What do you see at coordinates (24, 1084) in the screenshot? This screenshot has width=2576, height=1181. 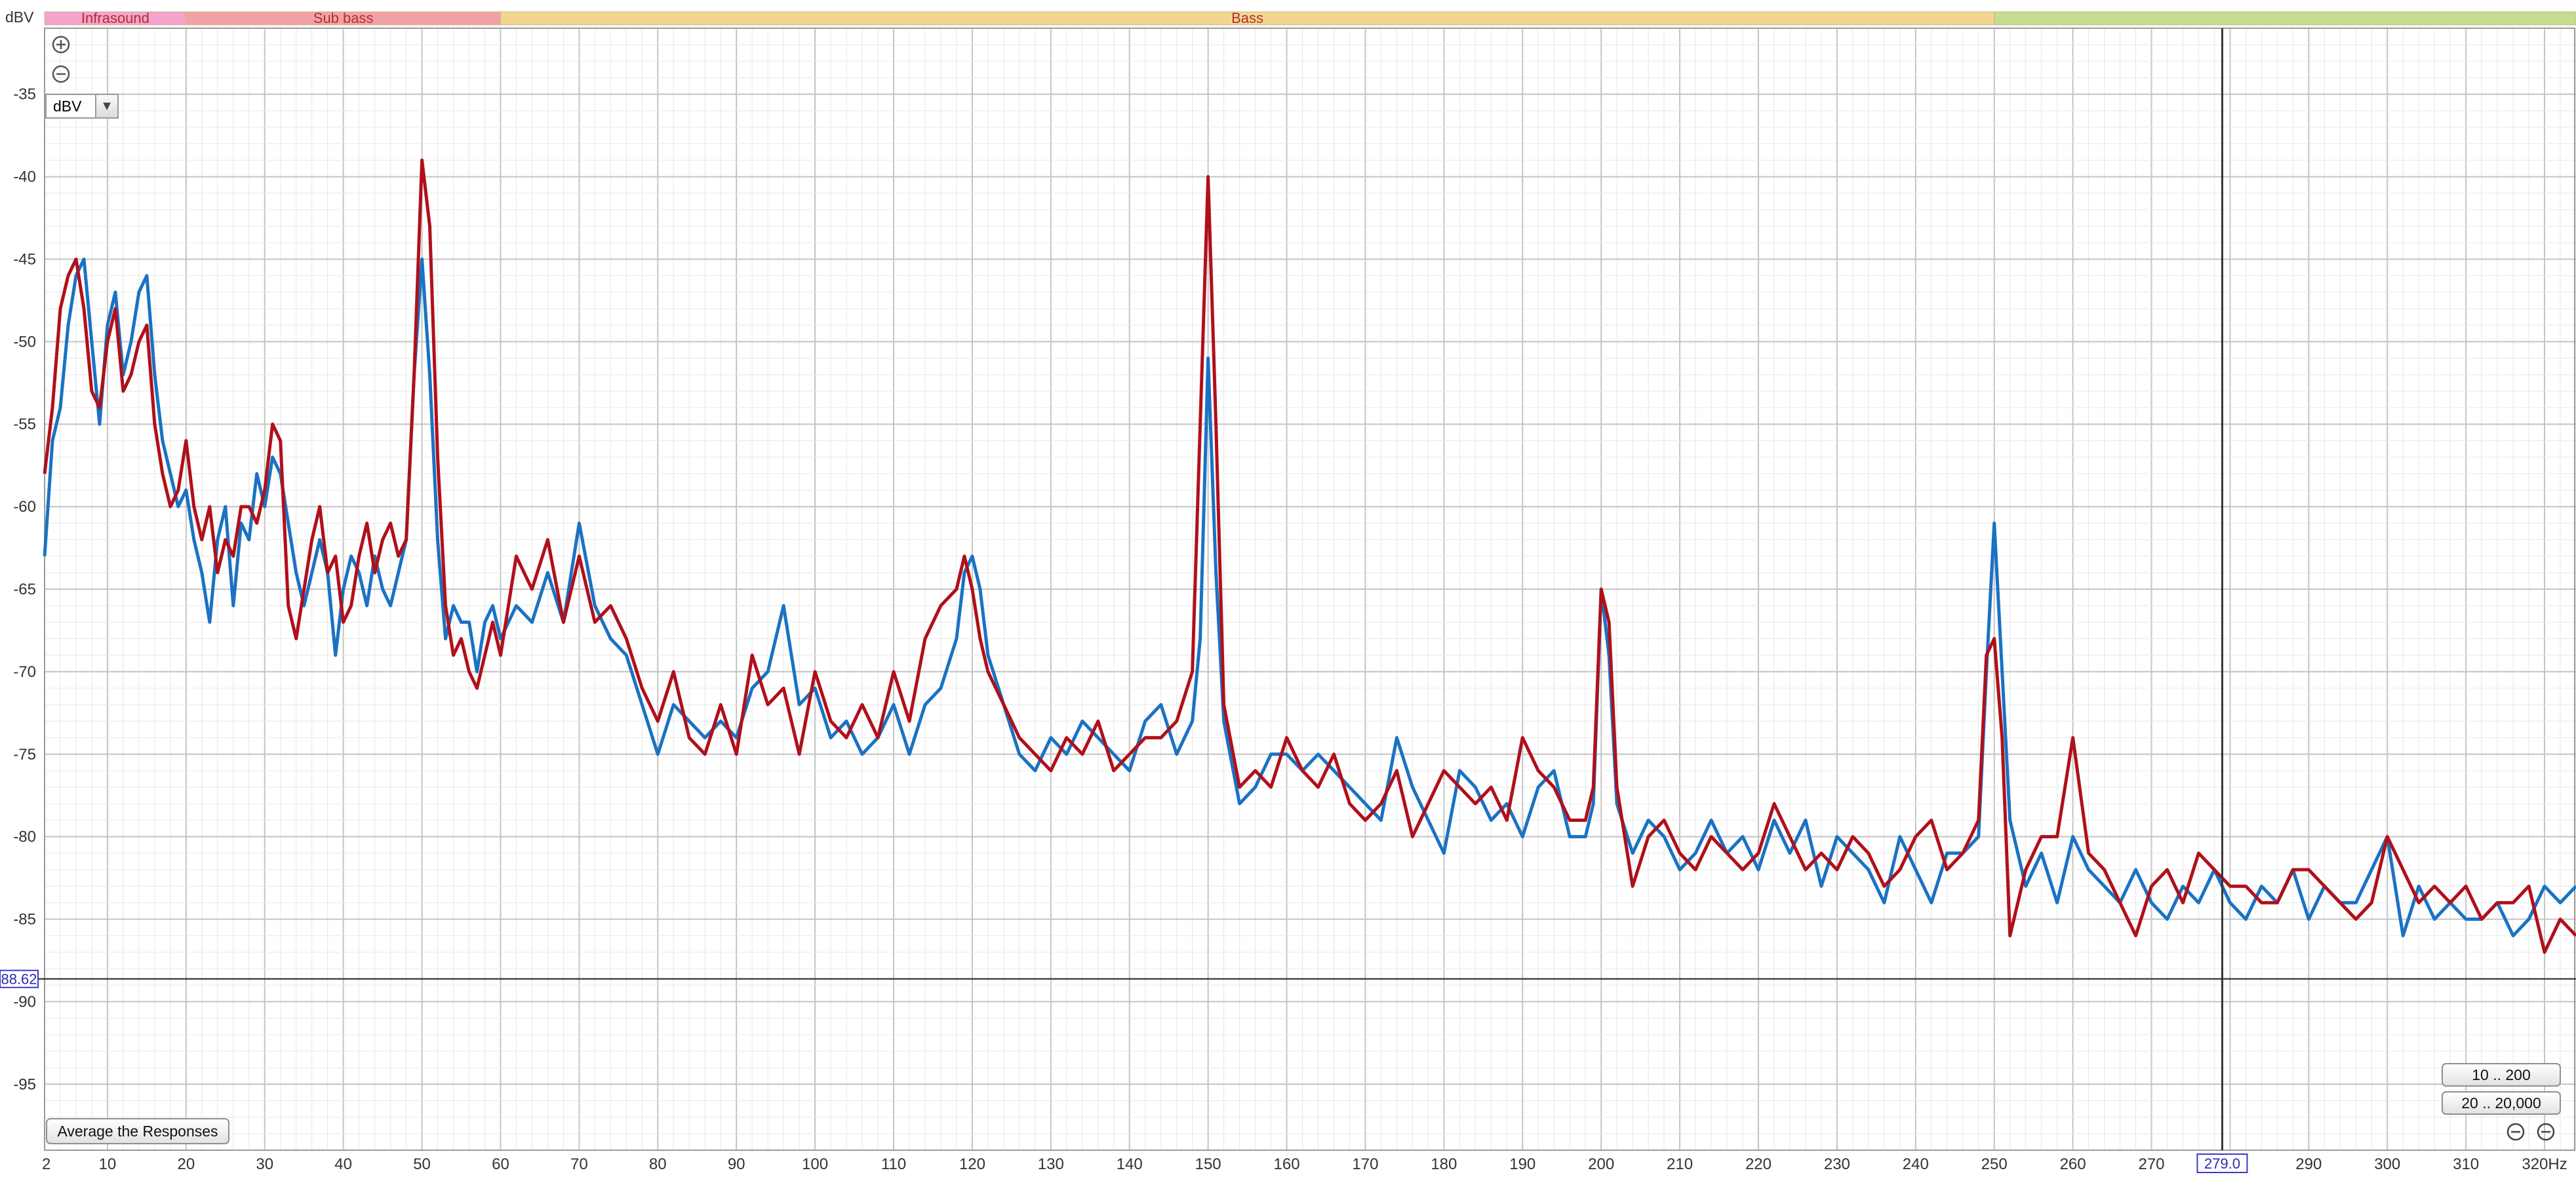 I see `y-tick-label: -95` at bounding box center [24, 1084].